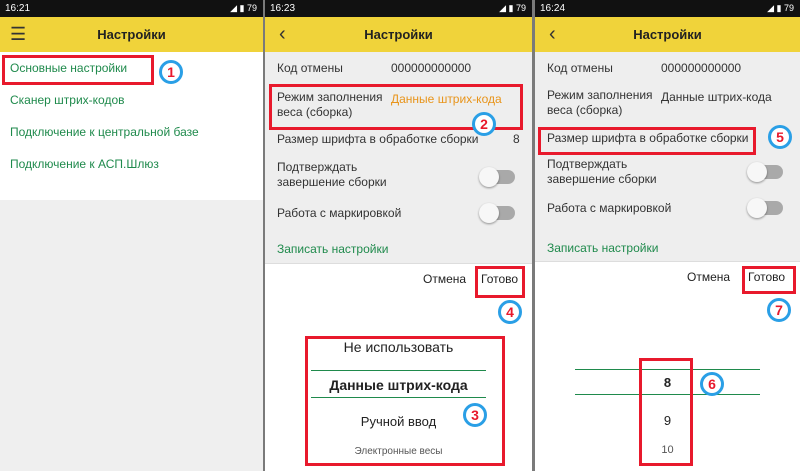 The width and height of the screenshot is (800, 471). I want to click on step-badge: 6, so click(712, 384).